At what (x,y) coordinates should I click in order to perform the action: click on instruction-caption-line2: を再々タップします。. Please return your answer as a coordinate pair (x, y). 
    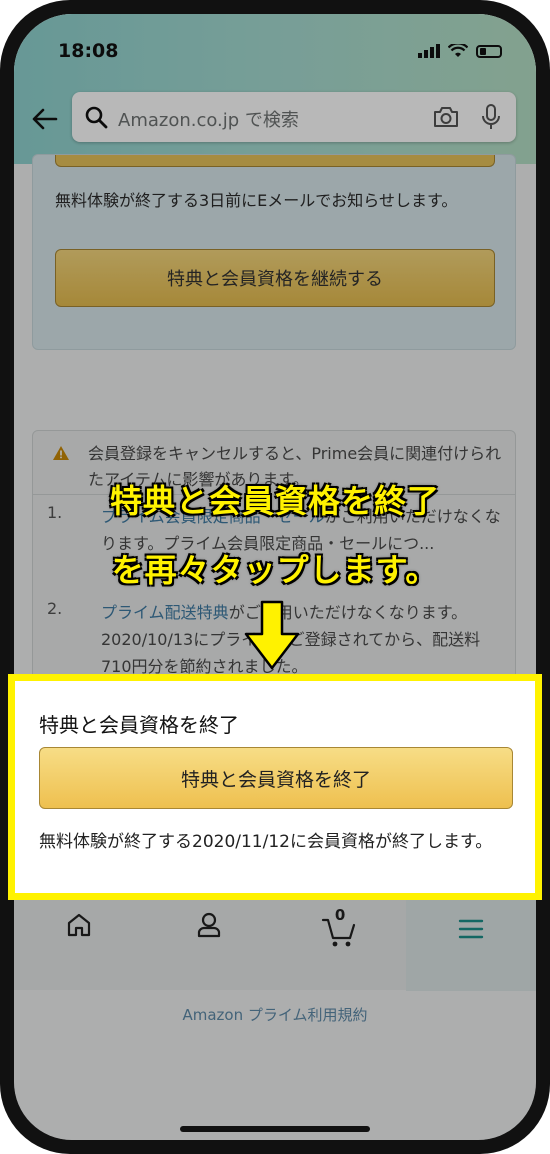
    Looking at the image, I should click on (275, 570).